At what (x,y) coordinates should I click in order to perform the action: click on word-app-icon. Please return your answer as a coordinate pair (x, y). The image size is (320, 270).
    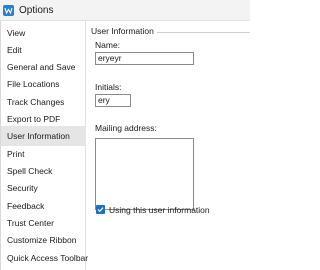
    Looking at the image, I should click on (8, 10).